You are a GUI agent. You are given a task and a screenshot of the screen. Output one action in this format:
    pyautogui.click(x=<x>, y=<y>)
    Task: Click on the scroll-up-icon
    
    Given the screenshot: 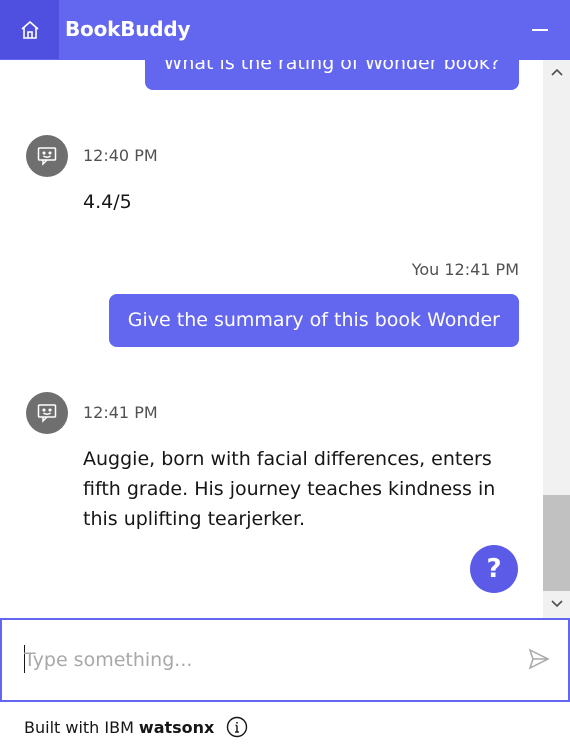 What is the action you would take?
    pyautogui.click(x=556, y=72)
    